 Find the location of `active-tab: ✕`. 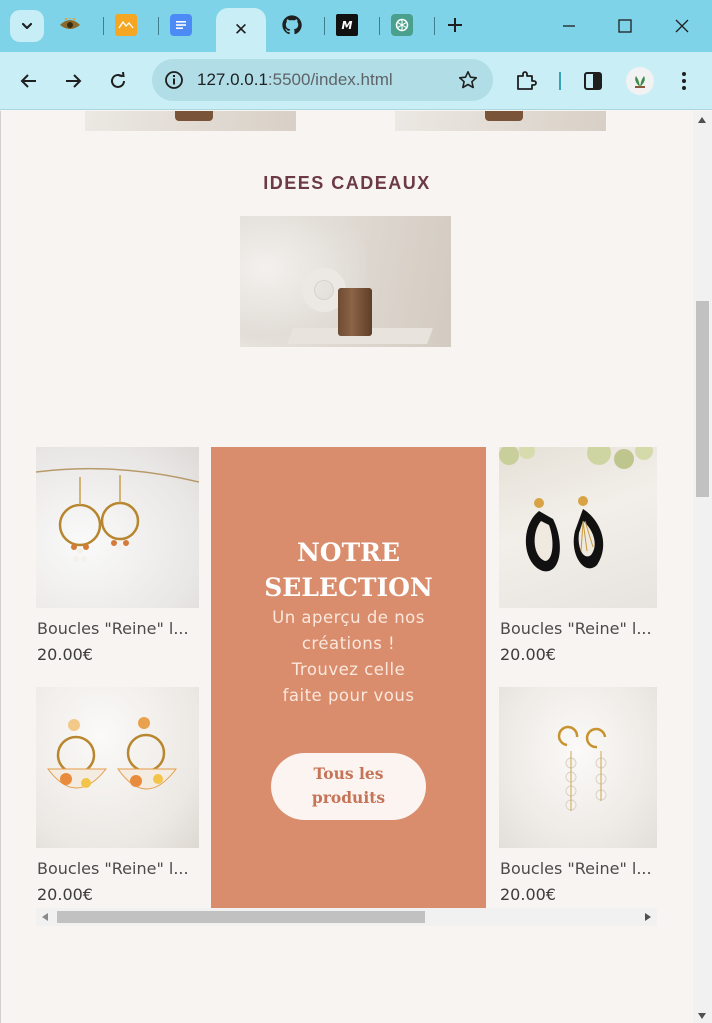

active-tab: ✕ is located at coordinates (241, 30).